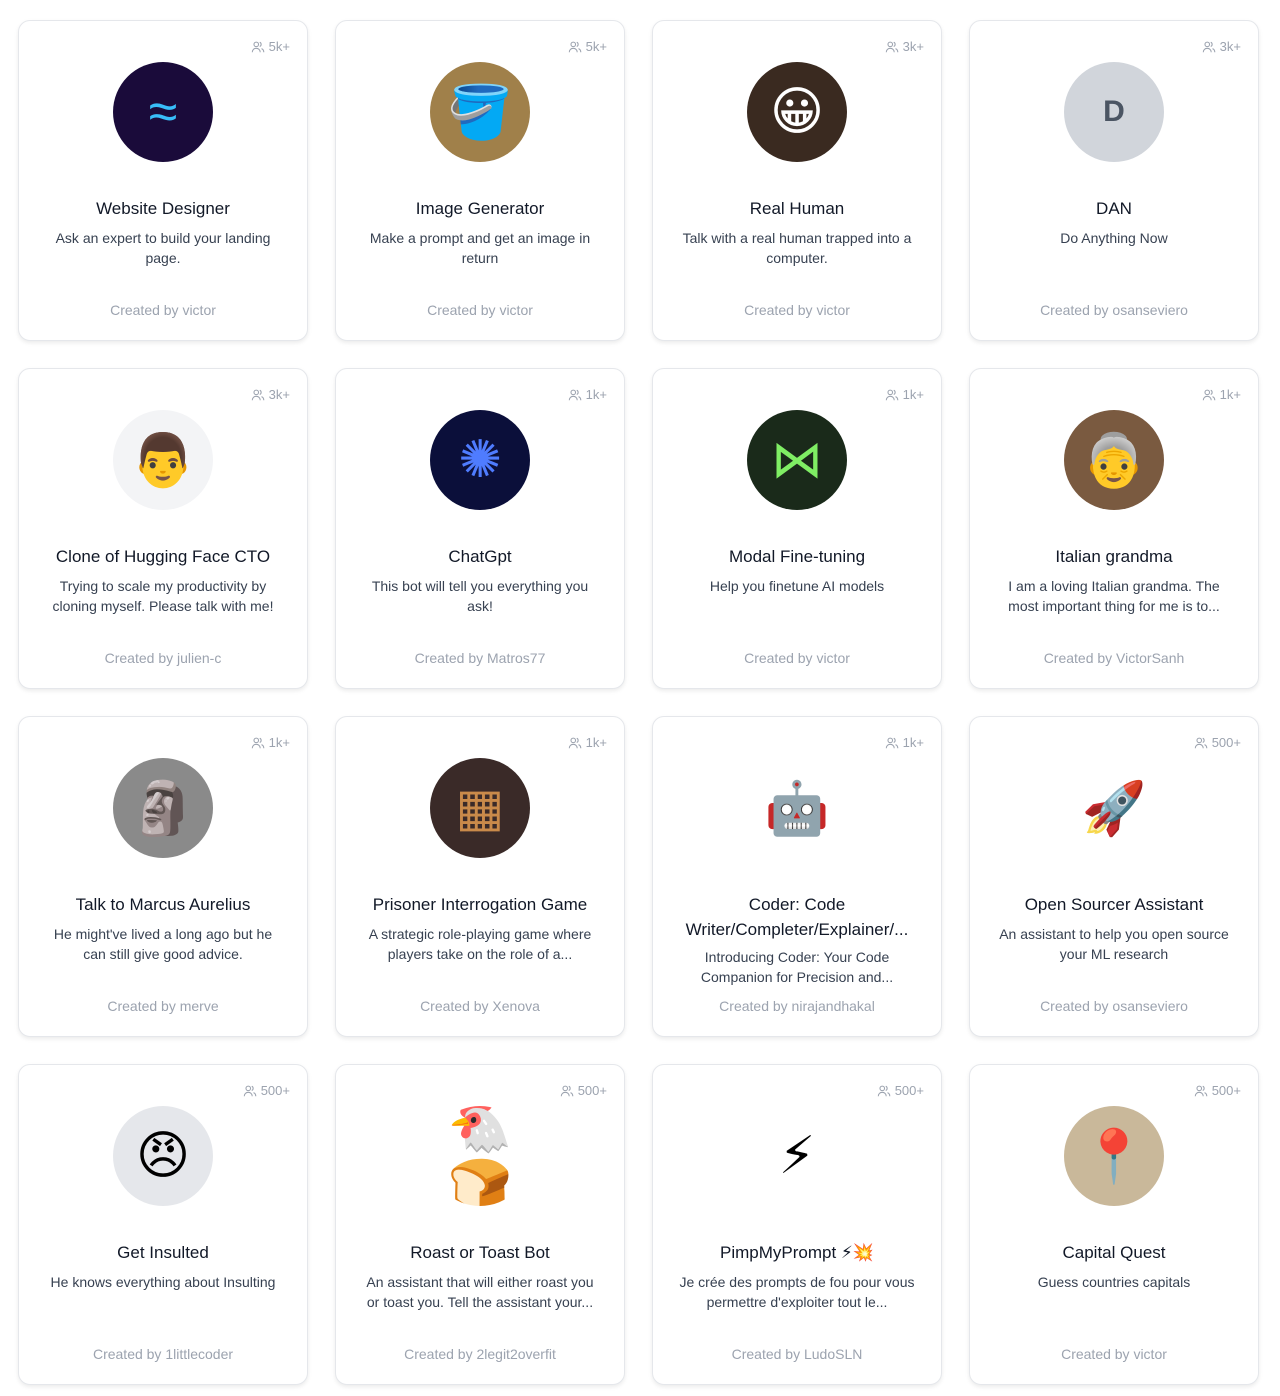 This screenshot has height=1396, width=1280. I want to click on assistant-title: Prisoner Interrogation Game, so click(480, 904).